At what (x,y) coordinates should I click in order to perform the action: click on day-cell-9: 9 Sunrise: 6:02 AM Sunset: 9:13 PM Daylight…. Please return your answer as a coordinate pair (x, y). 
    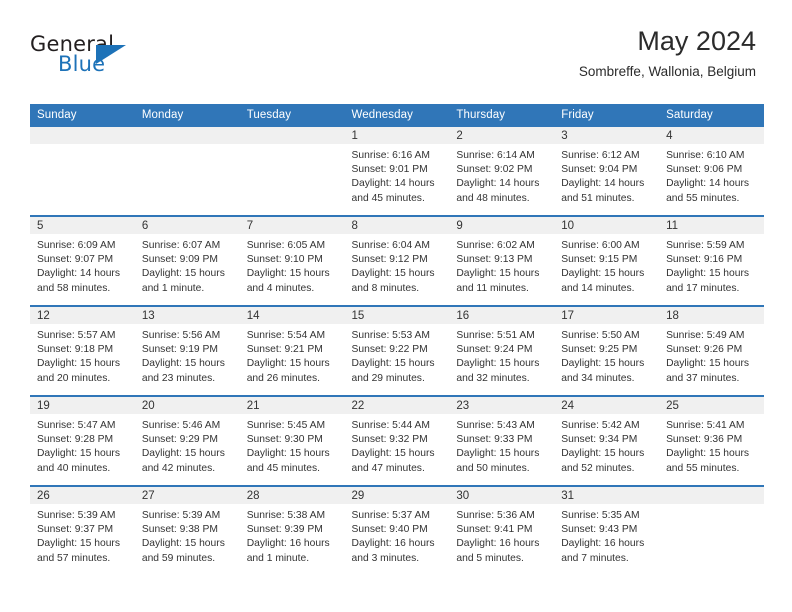
    Looking at the image, I should click on (502, 260).